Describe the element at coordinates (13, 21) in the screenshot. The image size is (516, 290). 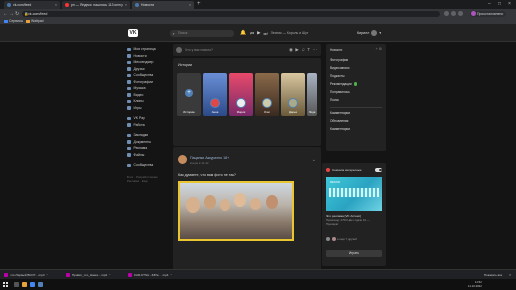
I see `bookmark-services: Сервисы` at that location.